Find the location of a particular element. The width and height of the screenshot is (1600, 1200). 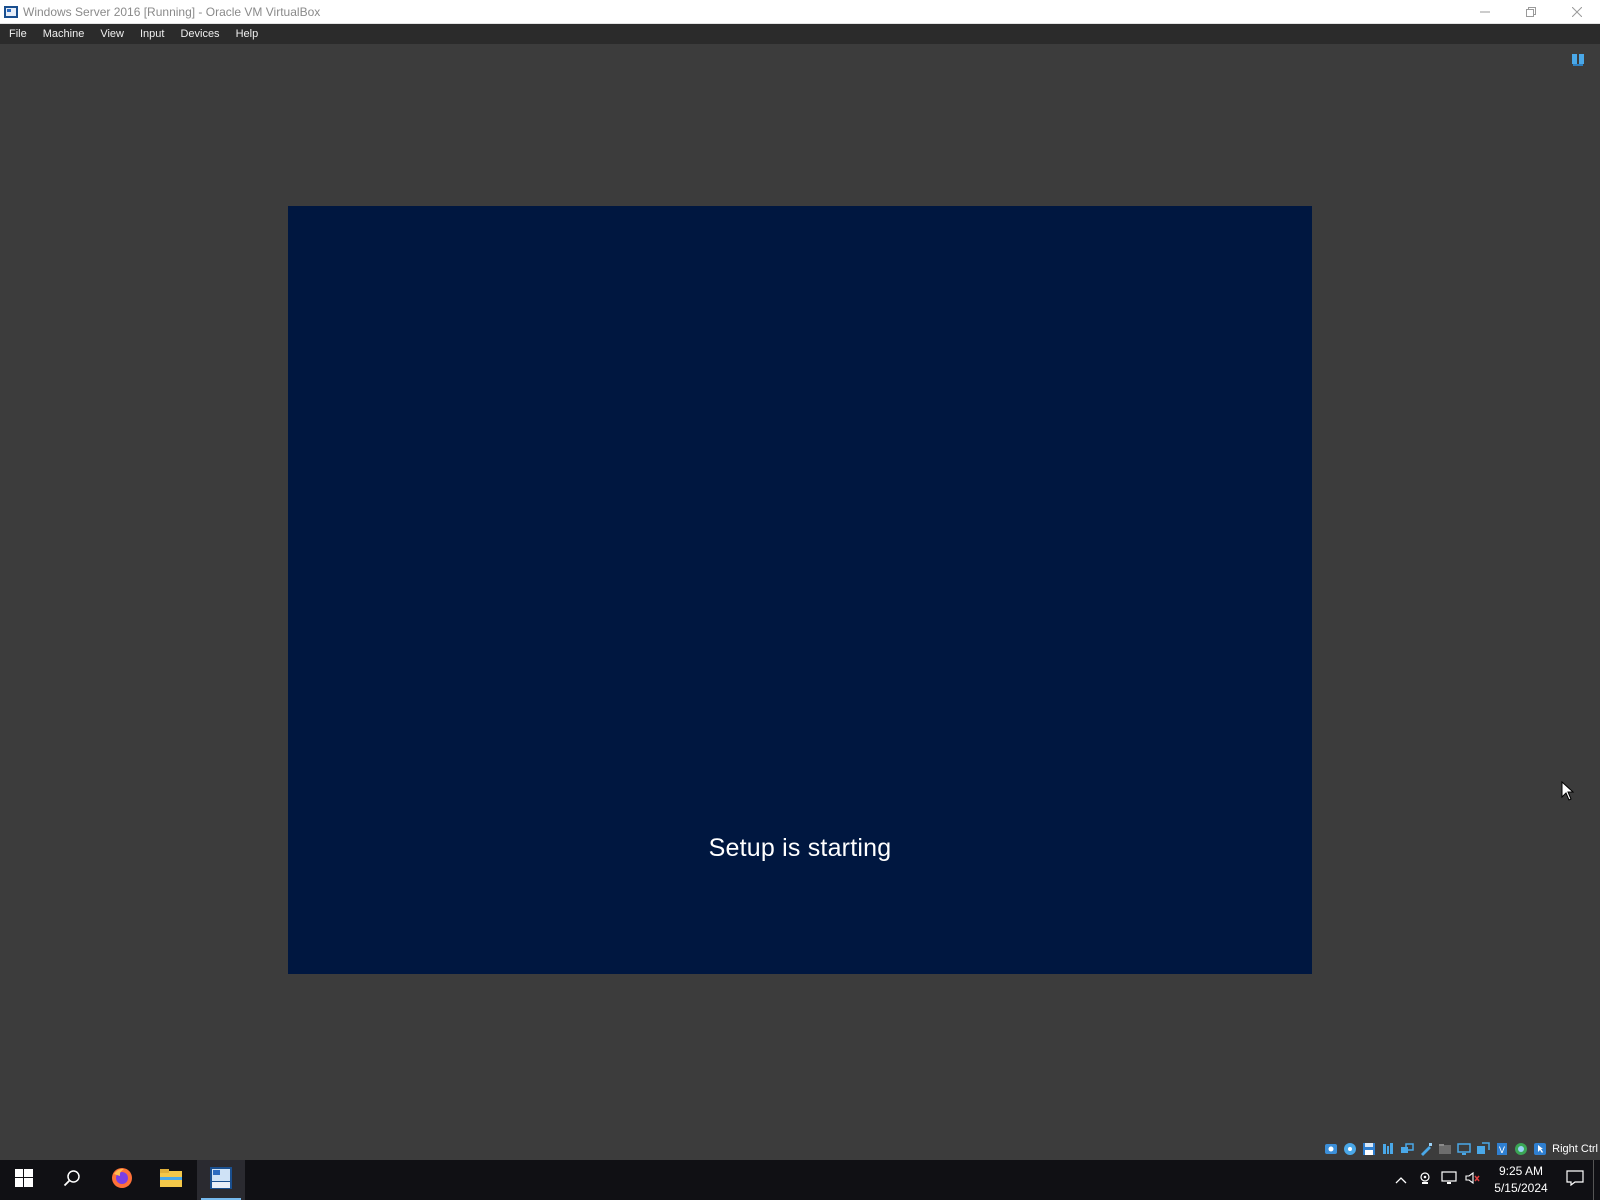

clock-time: 9:25 AM is located at coordinates (1521, 1171).